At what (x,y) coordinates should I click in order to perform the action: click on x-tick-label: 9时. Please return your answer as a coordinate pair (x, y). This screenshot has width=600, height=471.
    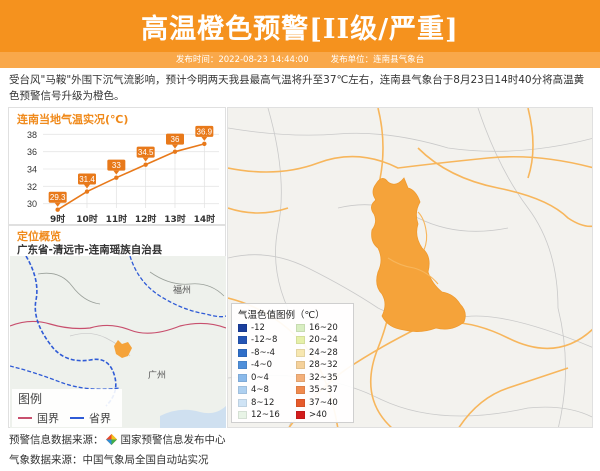
    Looking at the image, I should click on (57, 219).